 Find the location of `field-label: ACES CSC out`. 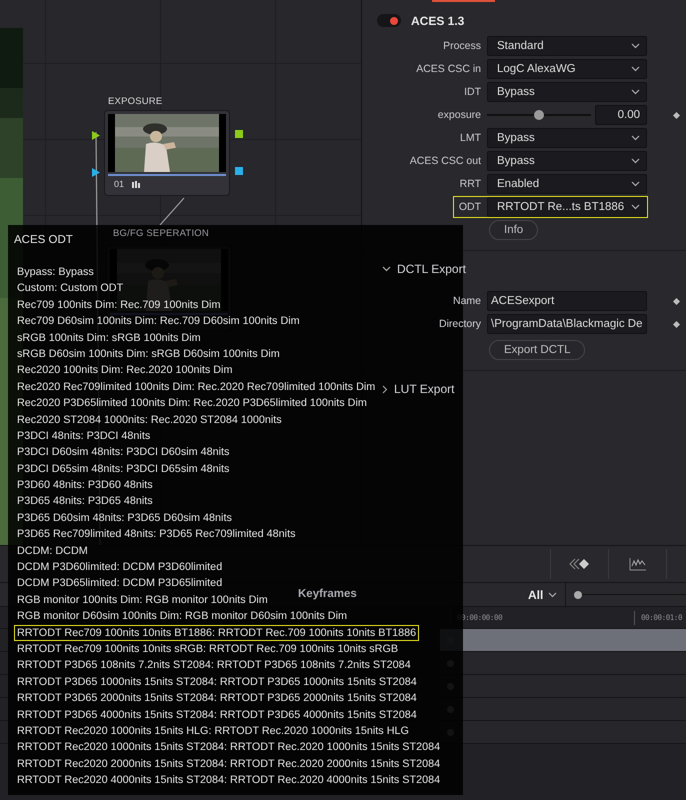

field-label: ACES CSC out is located at coordinates (445, 161).